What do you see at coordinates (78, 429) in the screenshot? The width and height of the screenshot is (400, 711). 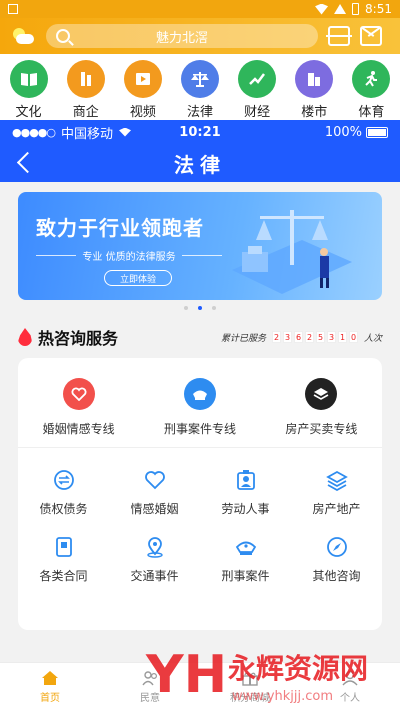 I see `service-label: 婚姻情感专线` at bounding box center [78, 429].